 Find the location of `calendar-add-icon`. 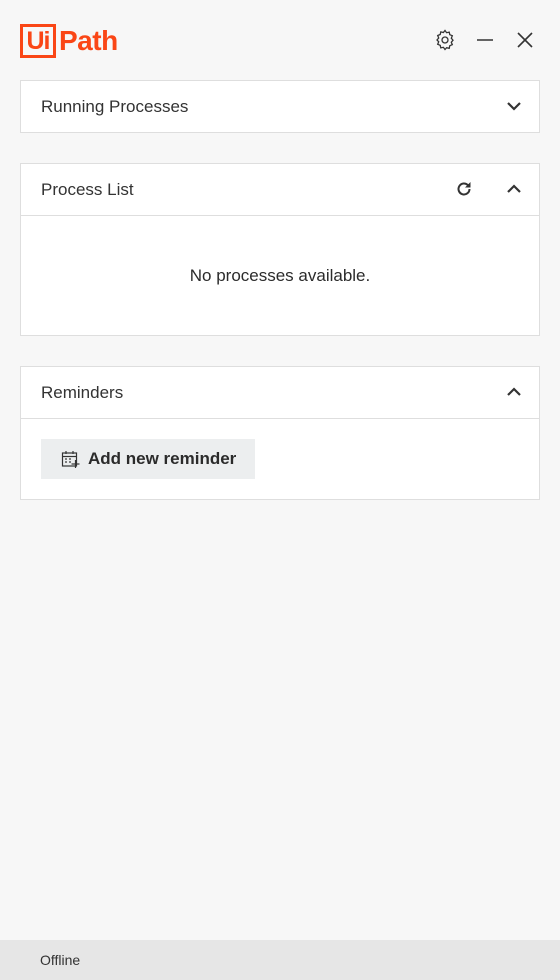

calendar-add-icon is located at coordinates (70, 459).